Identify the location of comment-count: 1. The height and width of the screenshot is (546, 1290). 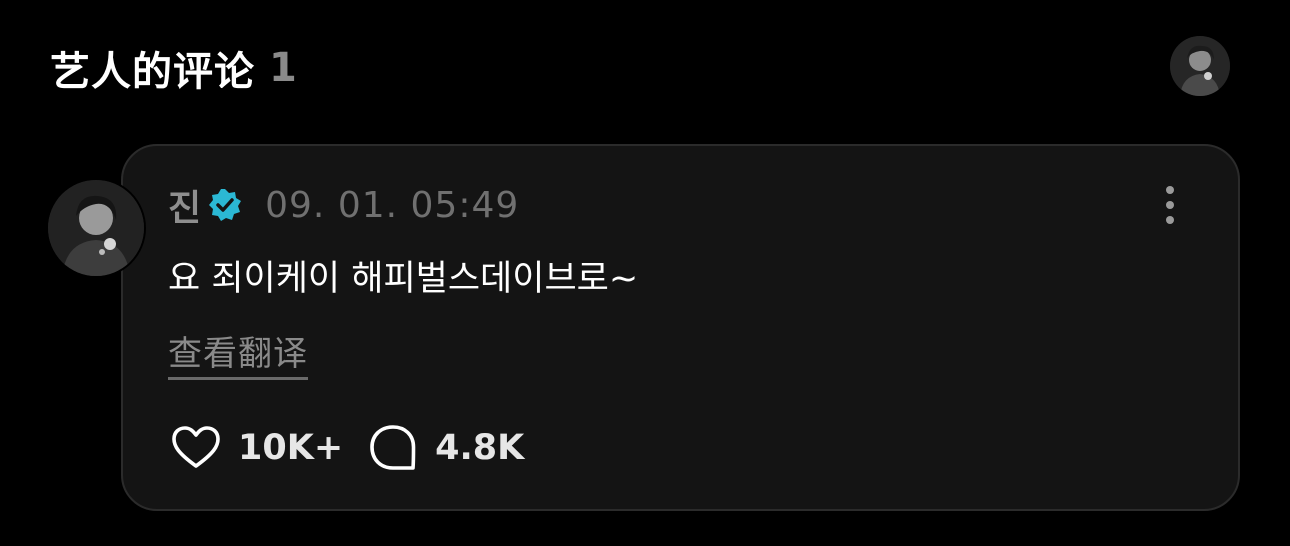
(283, 68).